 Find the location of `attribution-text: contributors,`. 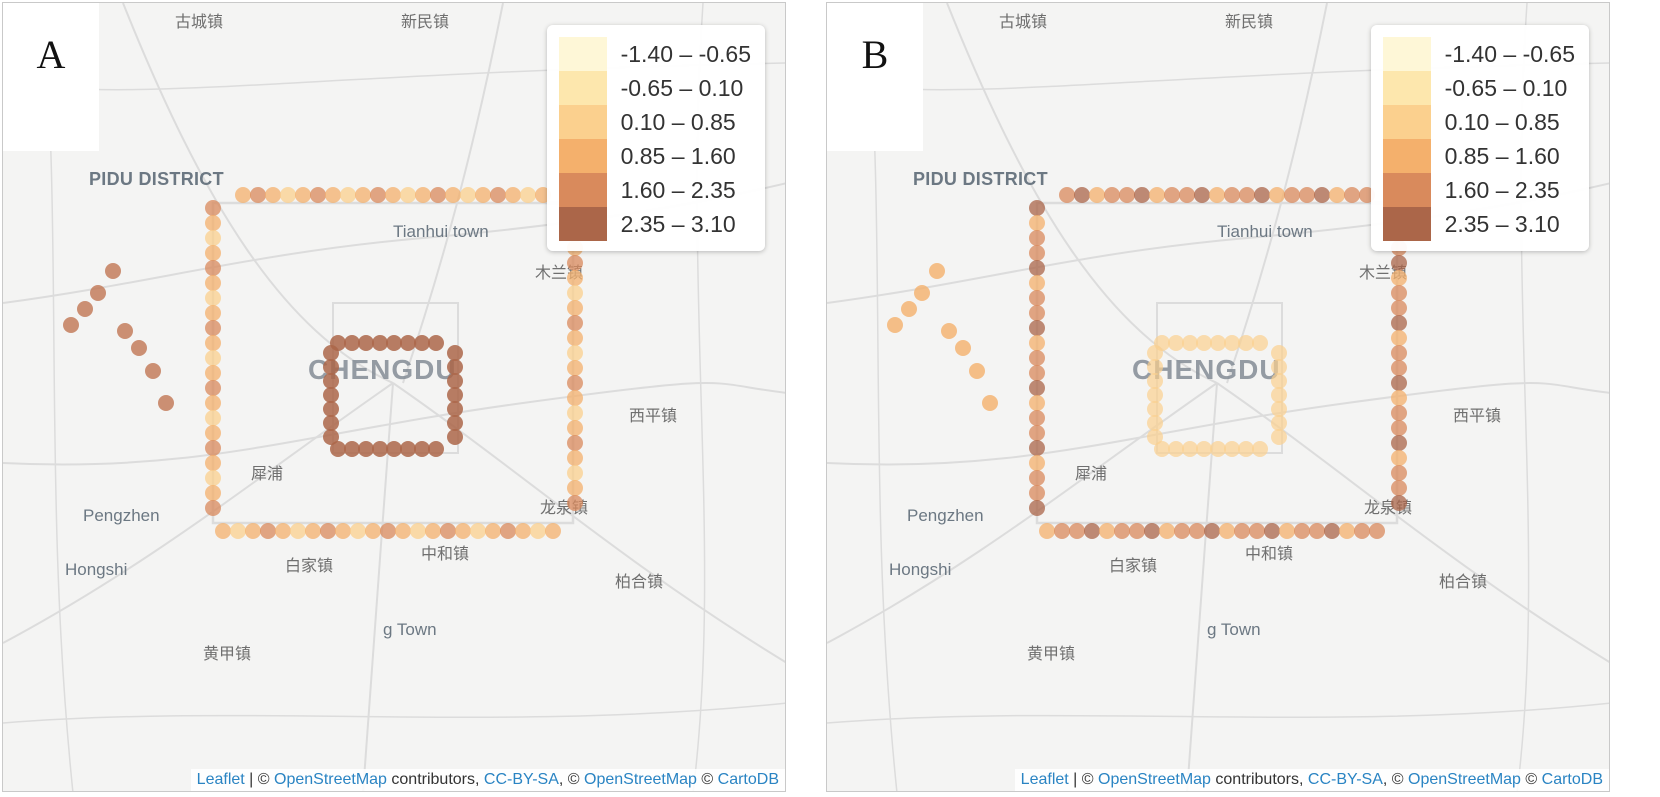

attribution-text: contributors, is located at coordinates (1259, 779).